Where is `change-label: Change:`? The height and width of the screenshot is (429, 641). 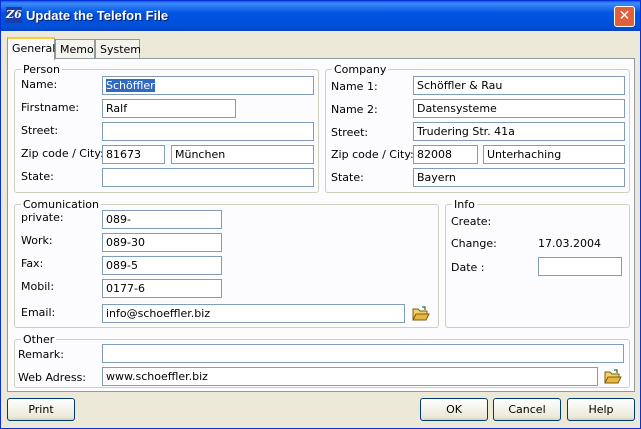 change-label: Change: is located at coordinates (474, 243).